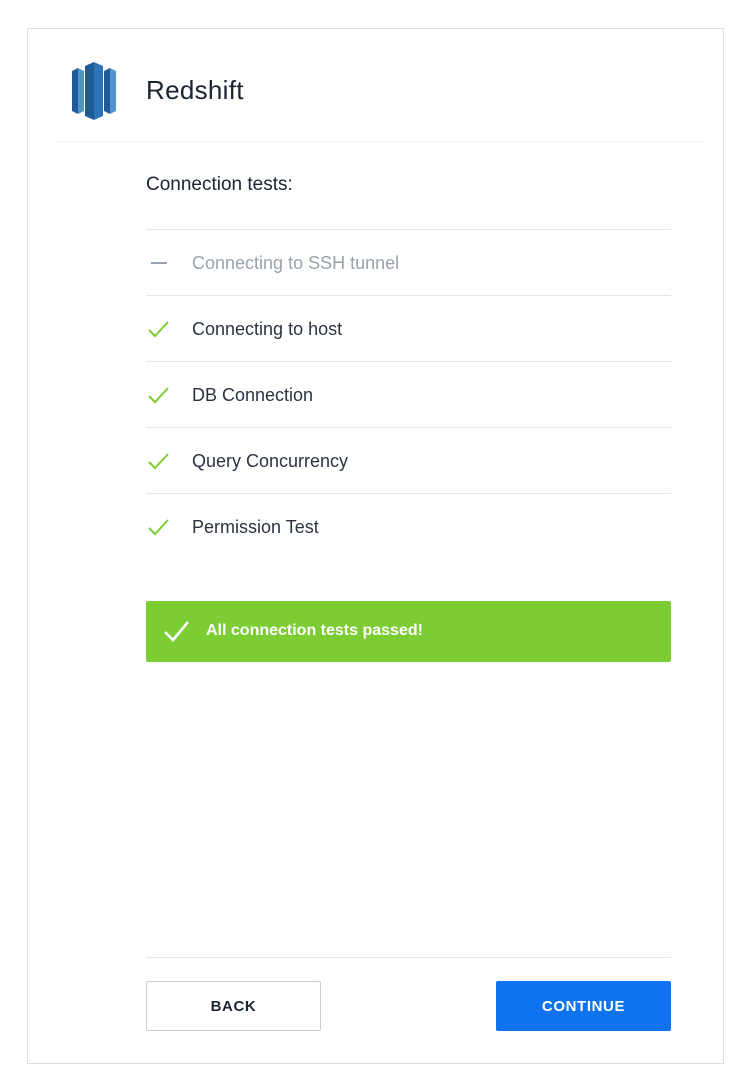 This screenshot has width=750, height=1091. I want to click on card-header: Redshift, so click(375, 85).